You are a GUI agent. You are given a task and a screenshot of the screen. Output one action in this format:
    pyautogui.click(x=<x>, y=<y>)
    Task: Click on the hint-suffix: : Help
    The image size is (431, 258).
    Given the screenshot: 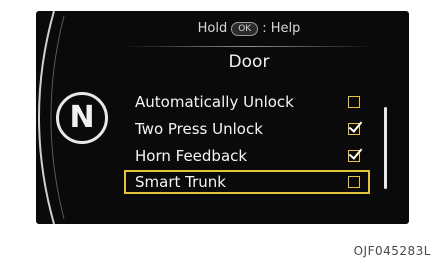 What is the action you would take?
    pyautogui.click(x=281, y=28)
    